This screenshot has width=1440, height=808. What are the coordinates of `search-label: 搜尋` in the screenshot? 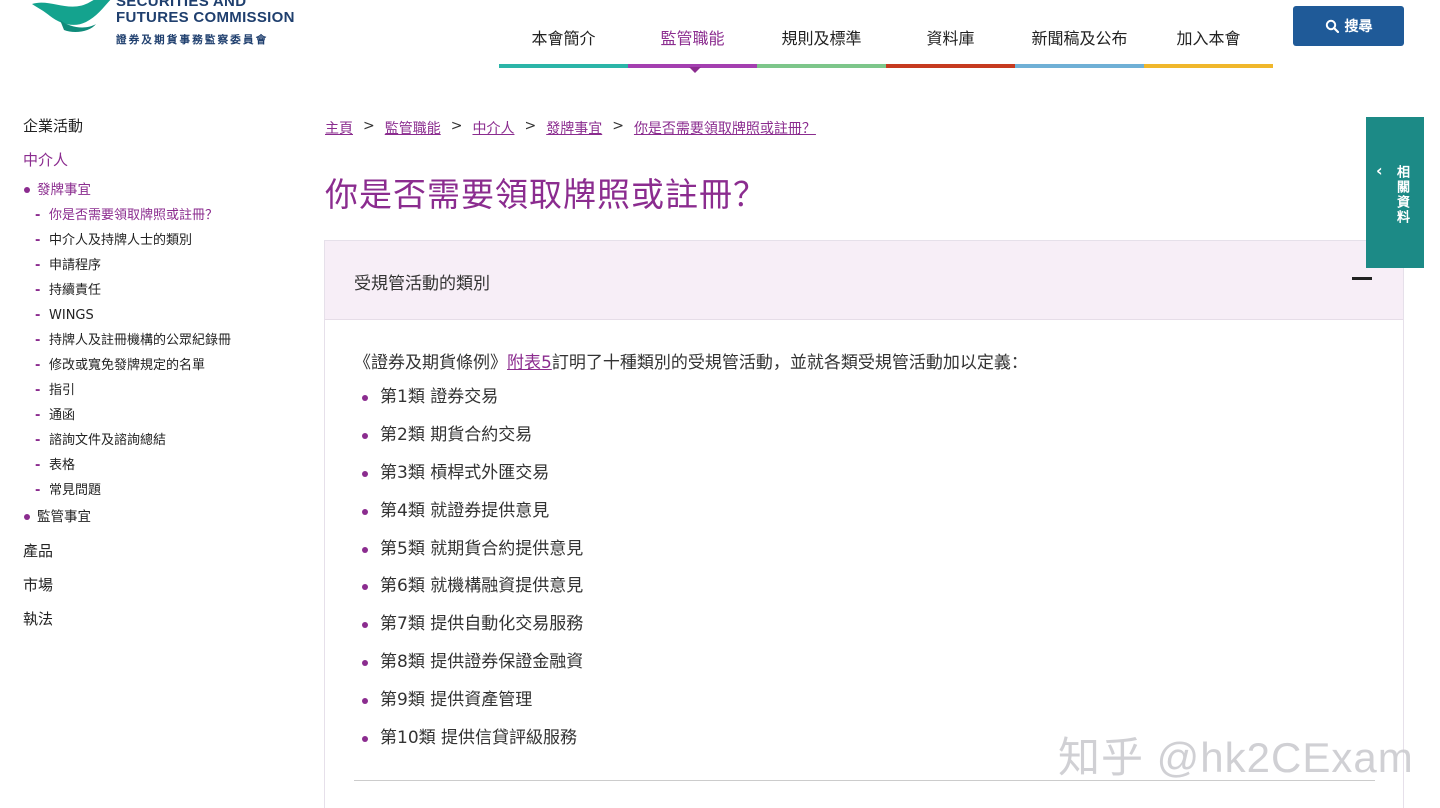 It's located at (1358, 27).